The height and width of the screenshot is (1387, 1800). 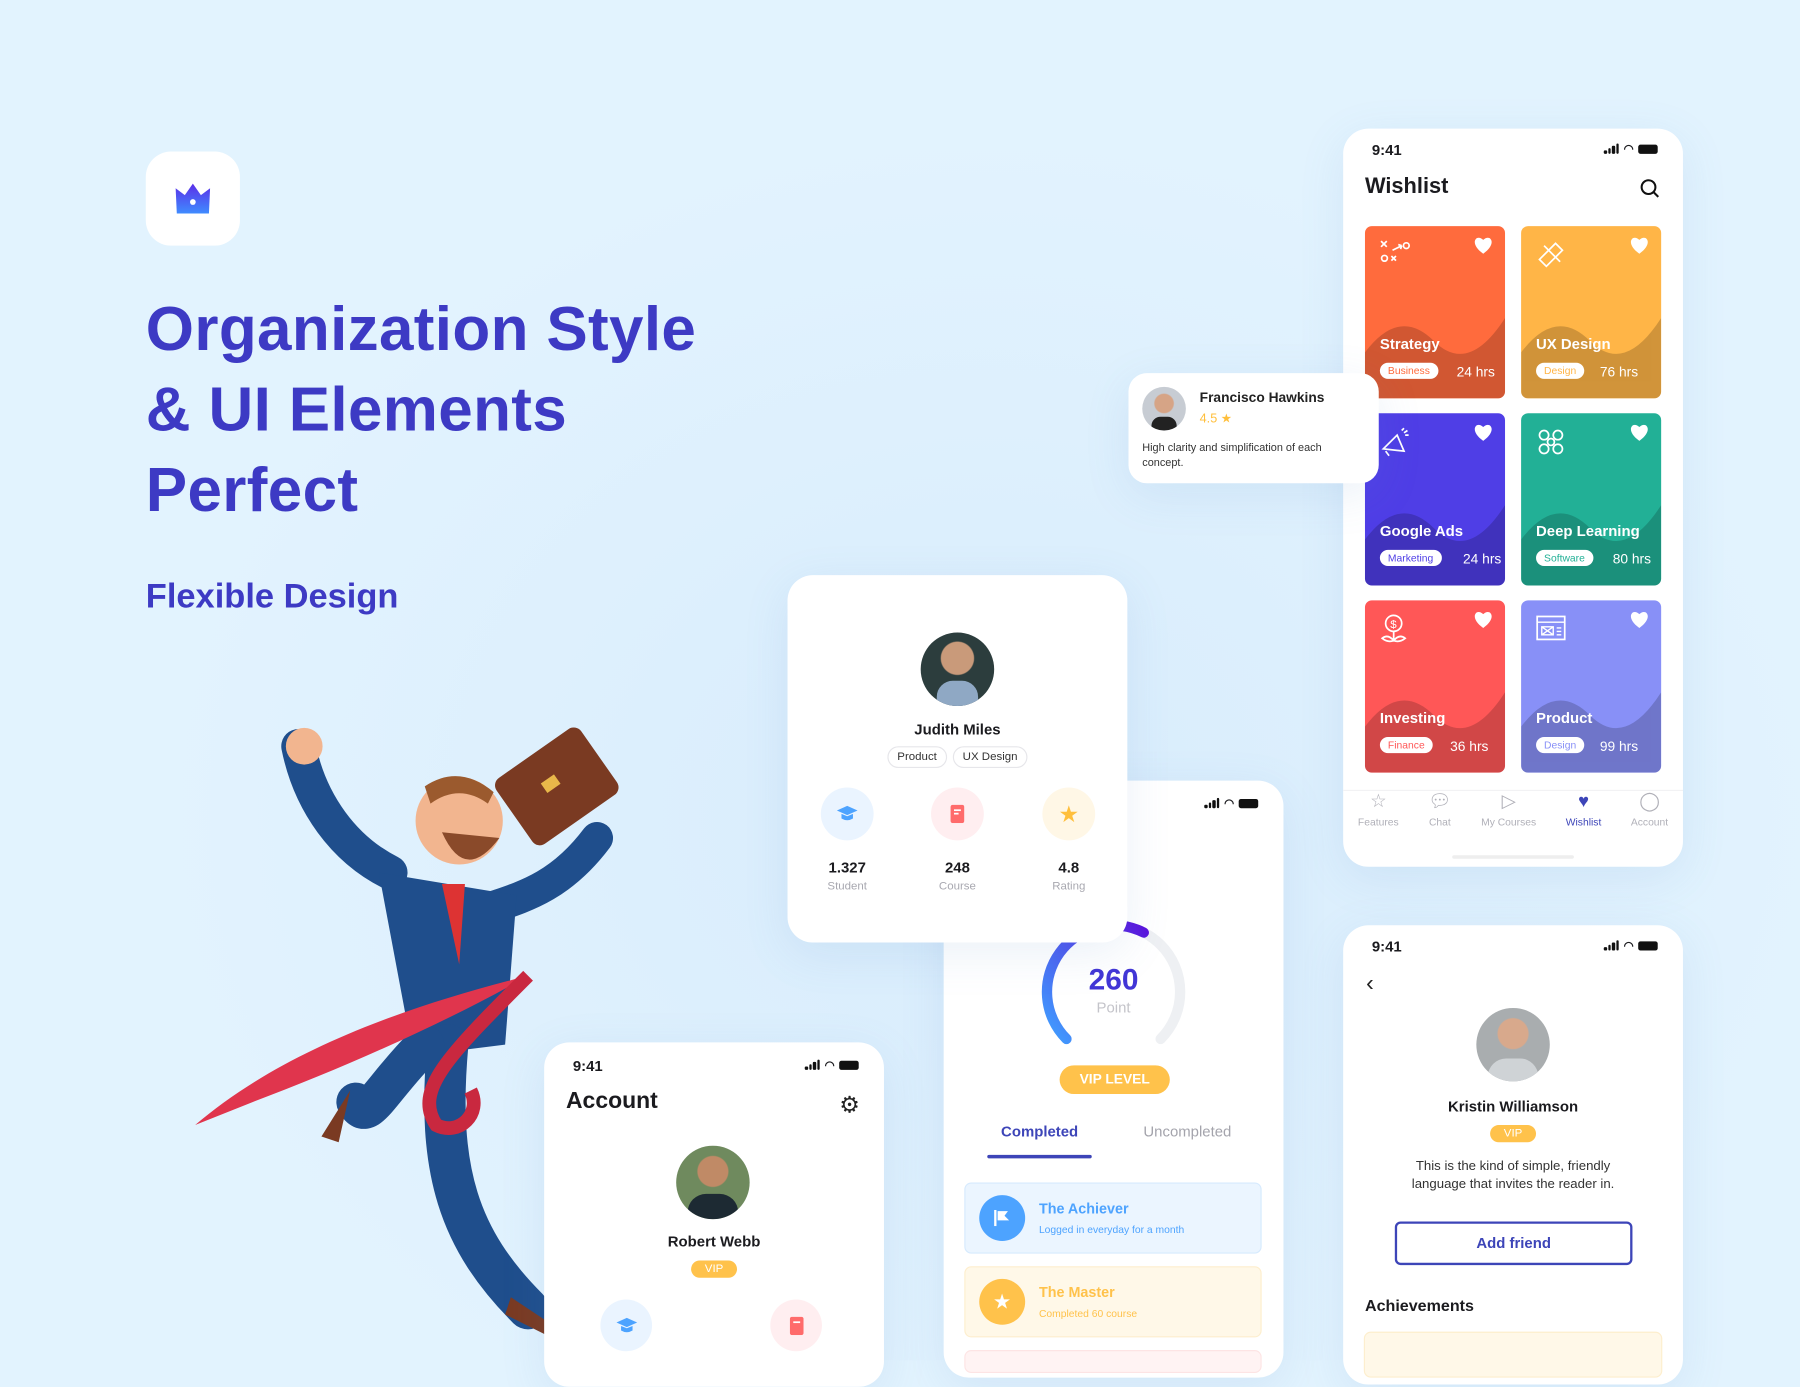 I want to click on tab-uncompleted: Uncompleted, so click(x=1187, y=1131).